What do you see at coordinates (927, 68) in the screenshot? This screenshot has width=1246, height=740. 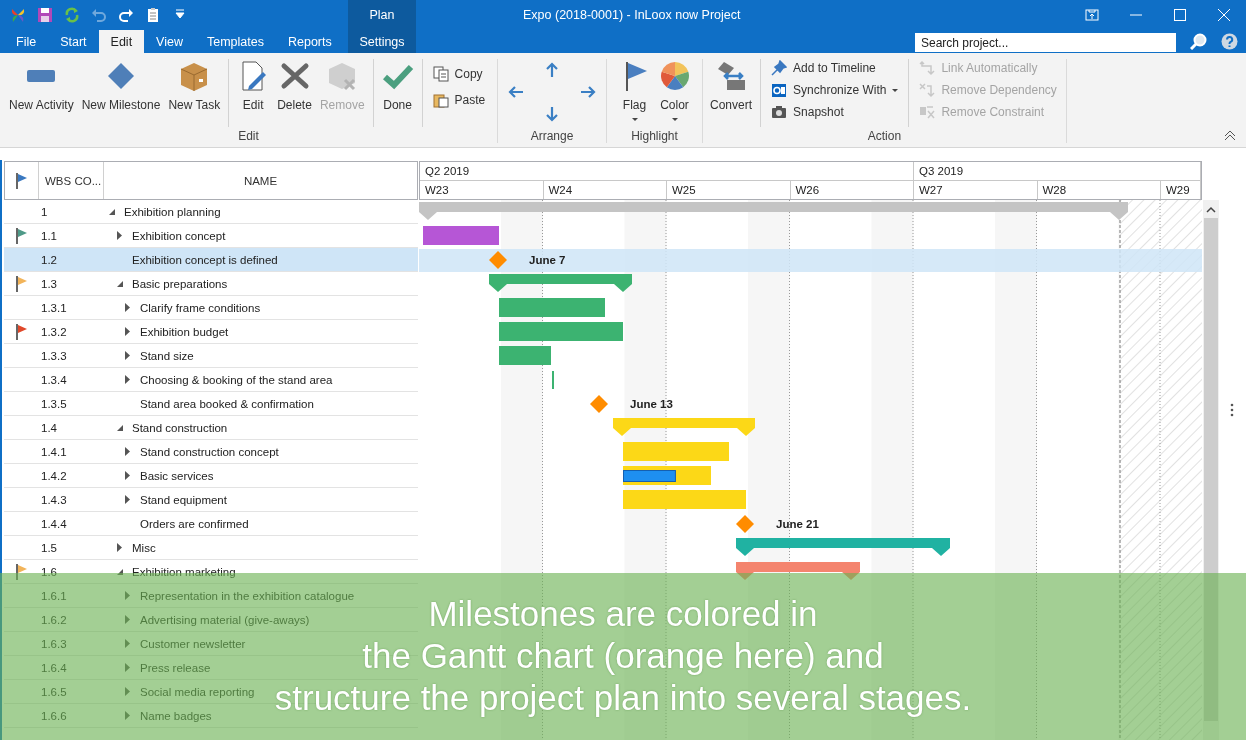 I see `link-icon` at bounding box center [927, 68].